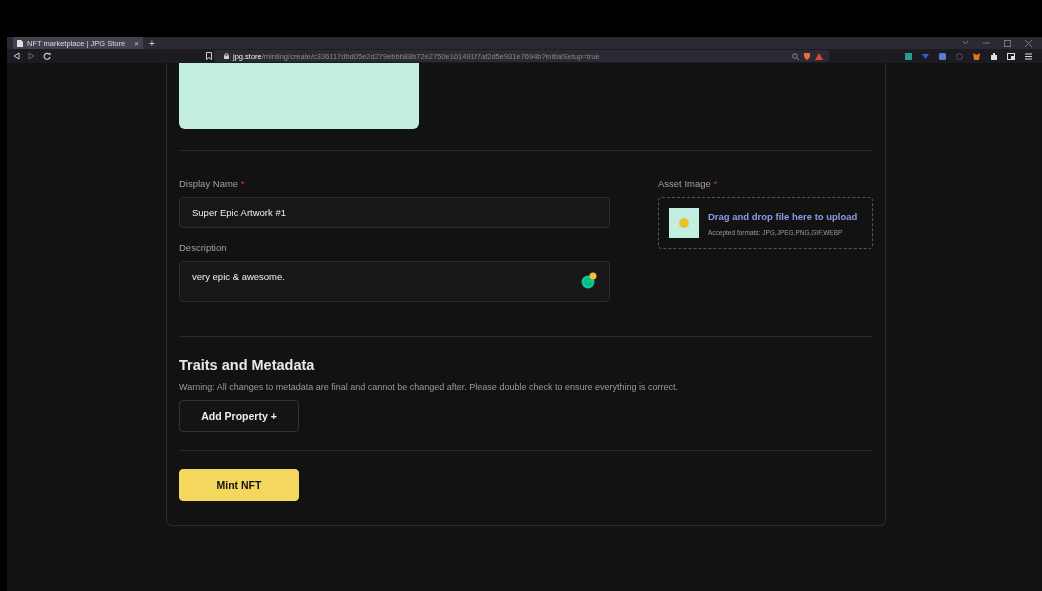  Describe the element at coordinates (1028, 43) in the screenshot. I see `close-icon` at that location.